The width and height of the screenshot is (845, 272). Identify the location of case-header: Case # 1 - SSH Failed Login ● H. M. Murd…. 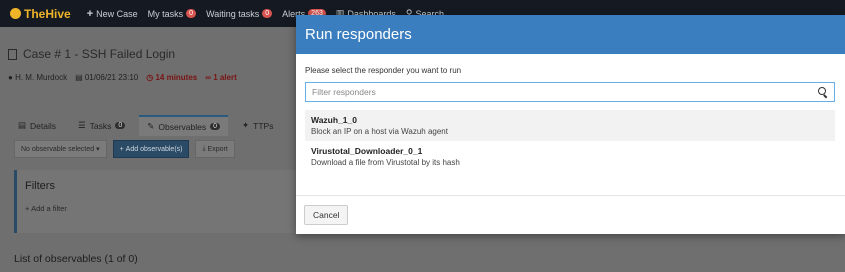
(158, 72).